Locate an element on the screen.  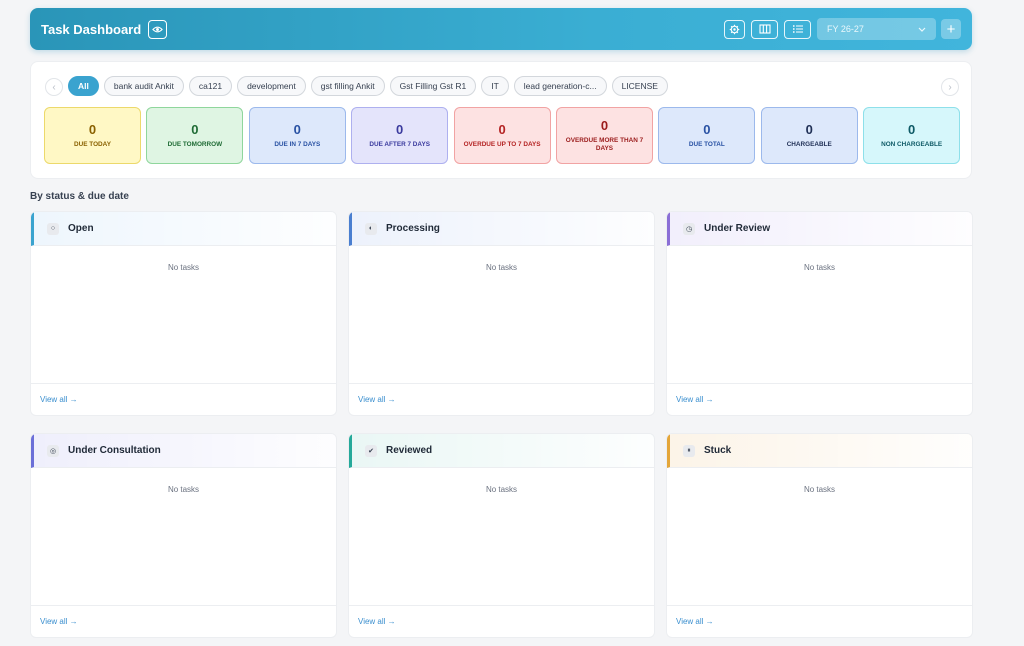
list-view-icon is located at coordinates (797, 29).